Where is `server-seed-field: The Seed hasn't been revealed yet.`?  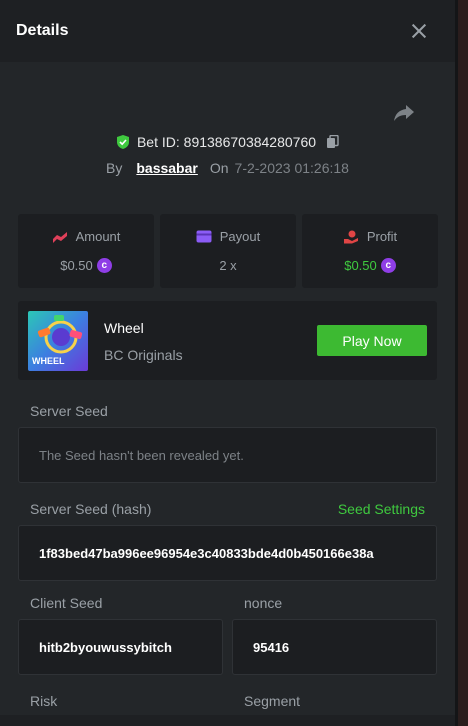 server-seed-field: The Seed hasn't been revealed yet. is located at coordinates (227, 455).